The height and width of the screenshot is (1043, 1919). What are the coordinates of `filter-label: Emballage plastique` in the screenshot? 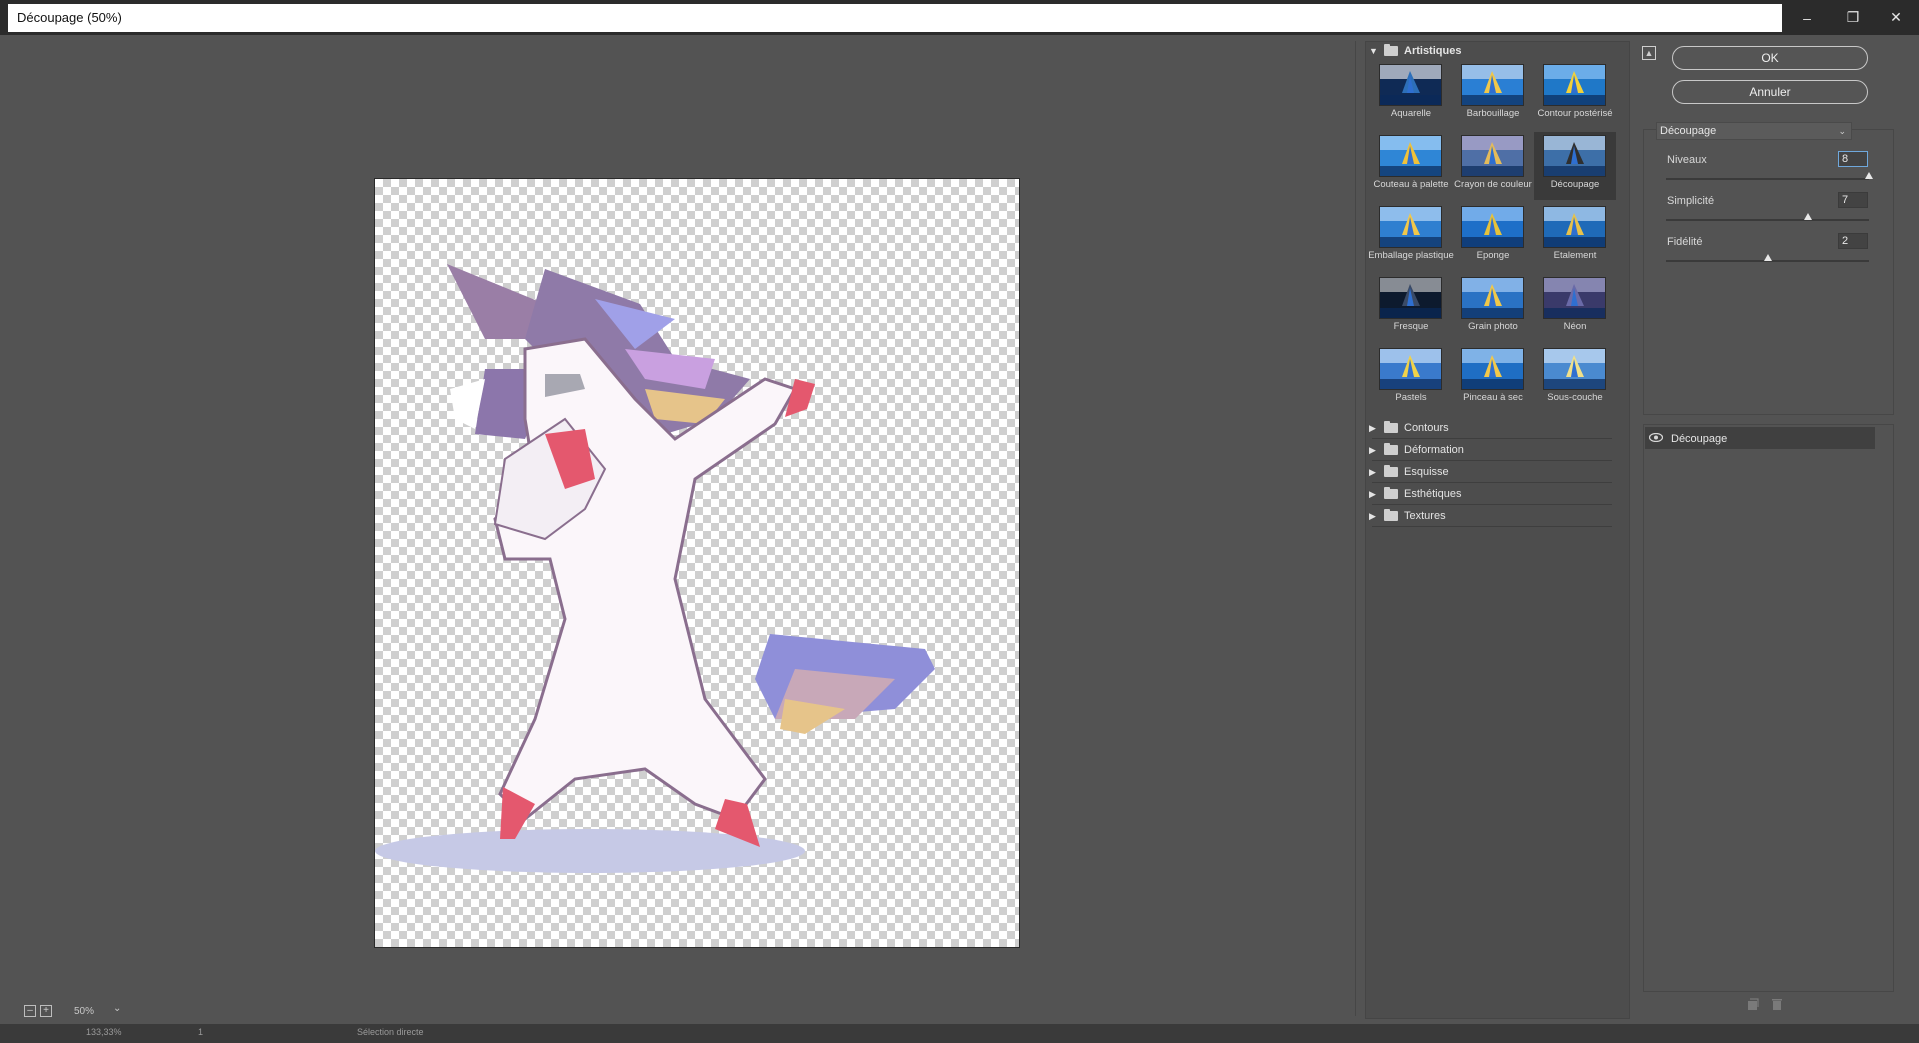 It's located at (1411, 255).